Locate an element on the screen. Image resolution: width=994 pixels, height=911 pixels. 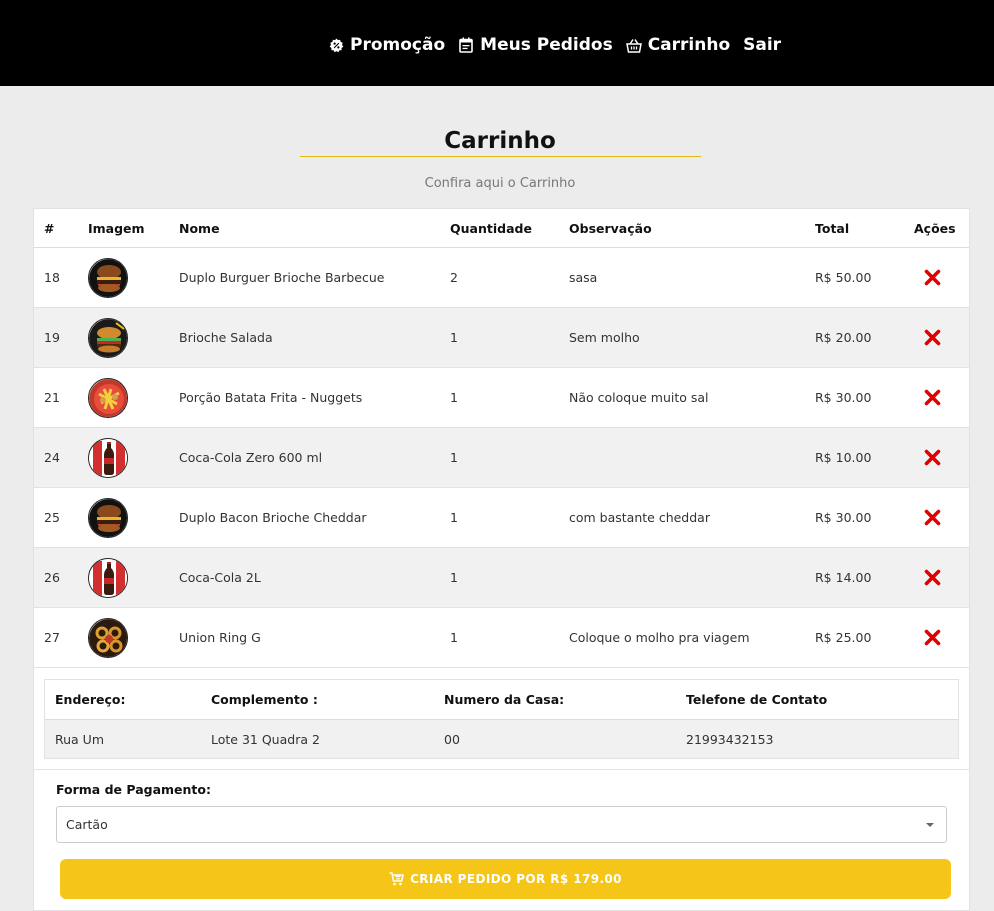
payment-selected-value: Cartão is located at coordinates (87, 824).